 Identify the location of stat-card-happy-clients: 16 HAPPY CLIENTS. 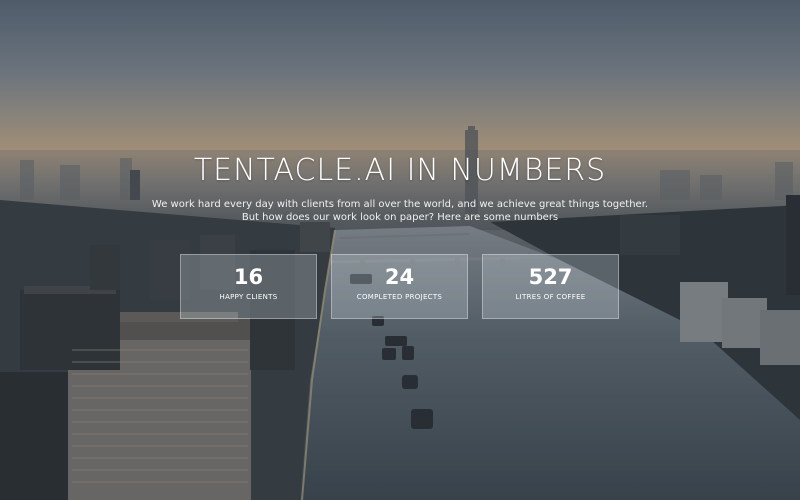
(248, 286).